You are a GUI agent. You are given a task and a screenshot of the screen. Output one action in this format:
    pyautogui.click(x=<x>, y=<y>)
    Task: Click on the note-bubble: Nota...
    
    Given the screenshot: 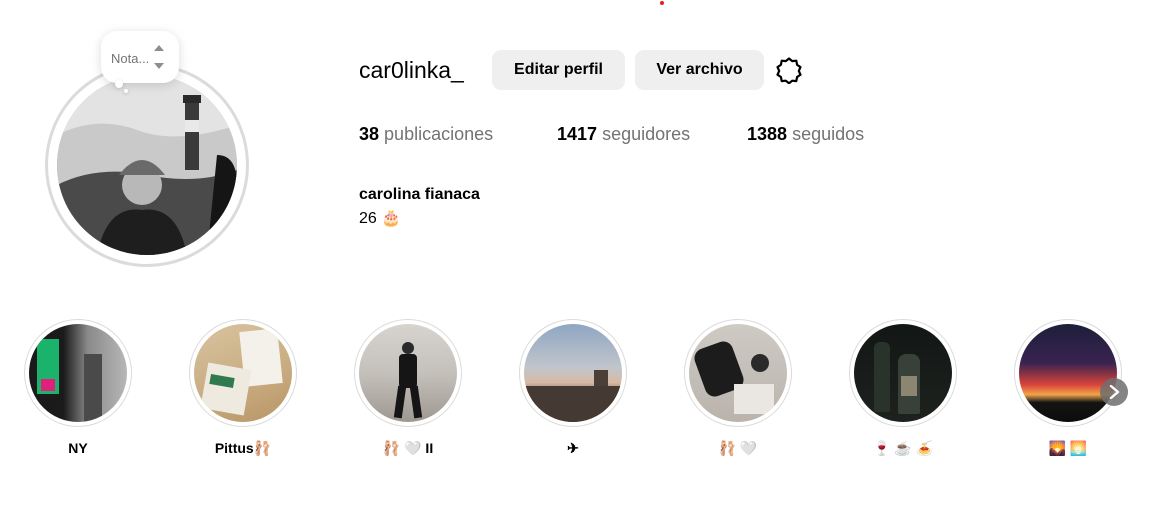 What is the action you would take?
    pyautogui.click(x=140, y=57)
    